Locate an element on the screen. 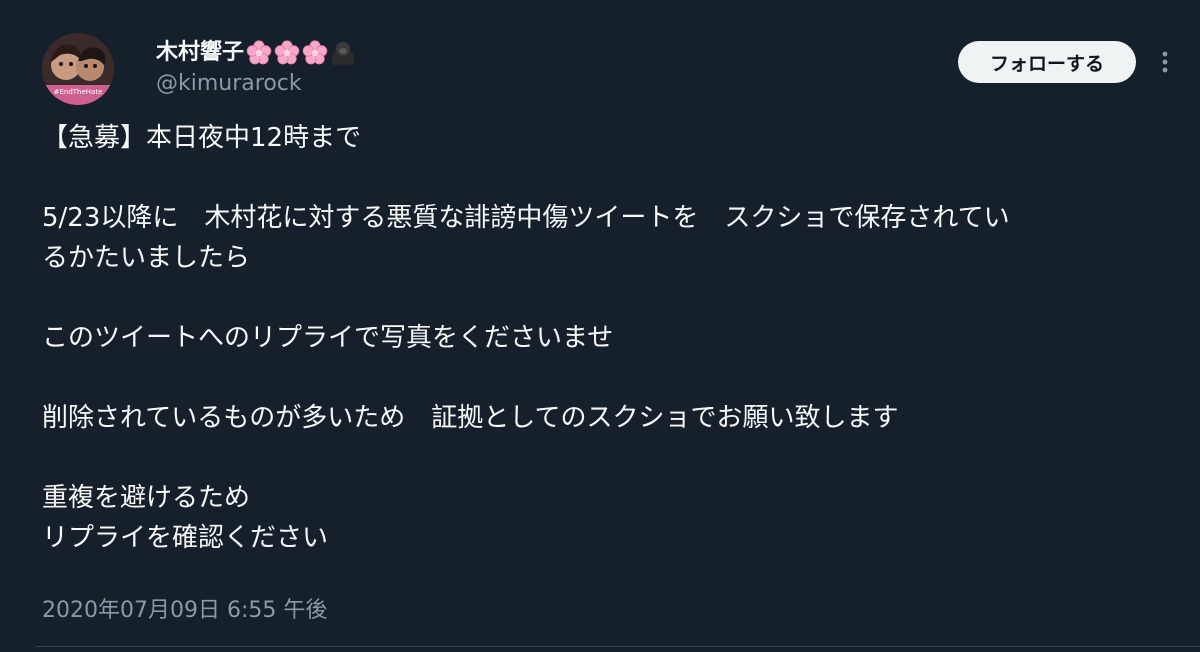 This screenshot has width=1200, height=652. tweet-timestamp: 2020年07月09日 6:55 午後 is located at coordinates (184, 611).